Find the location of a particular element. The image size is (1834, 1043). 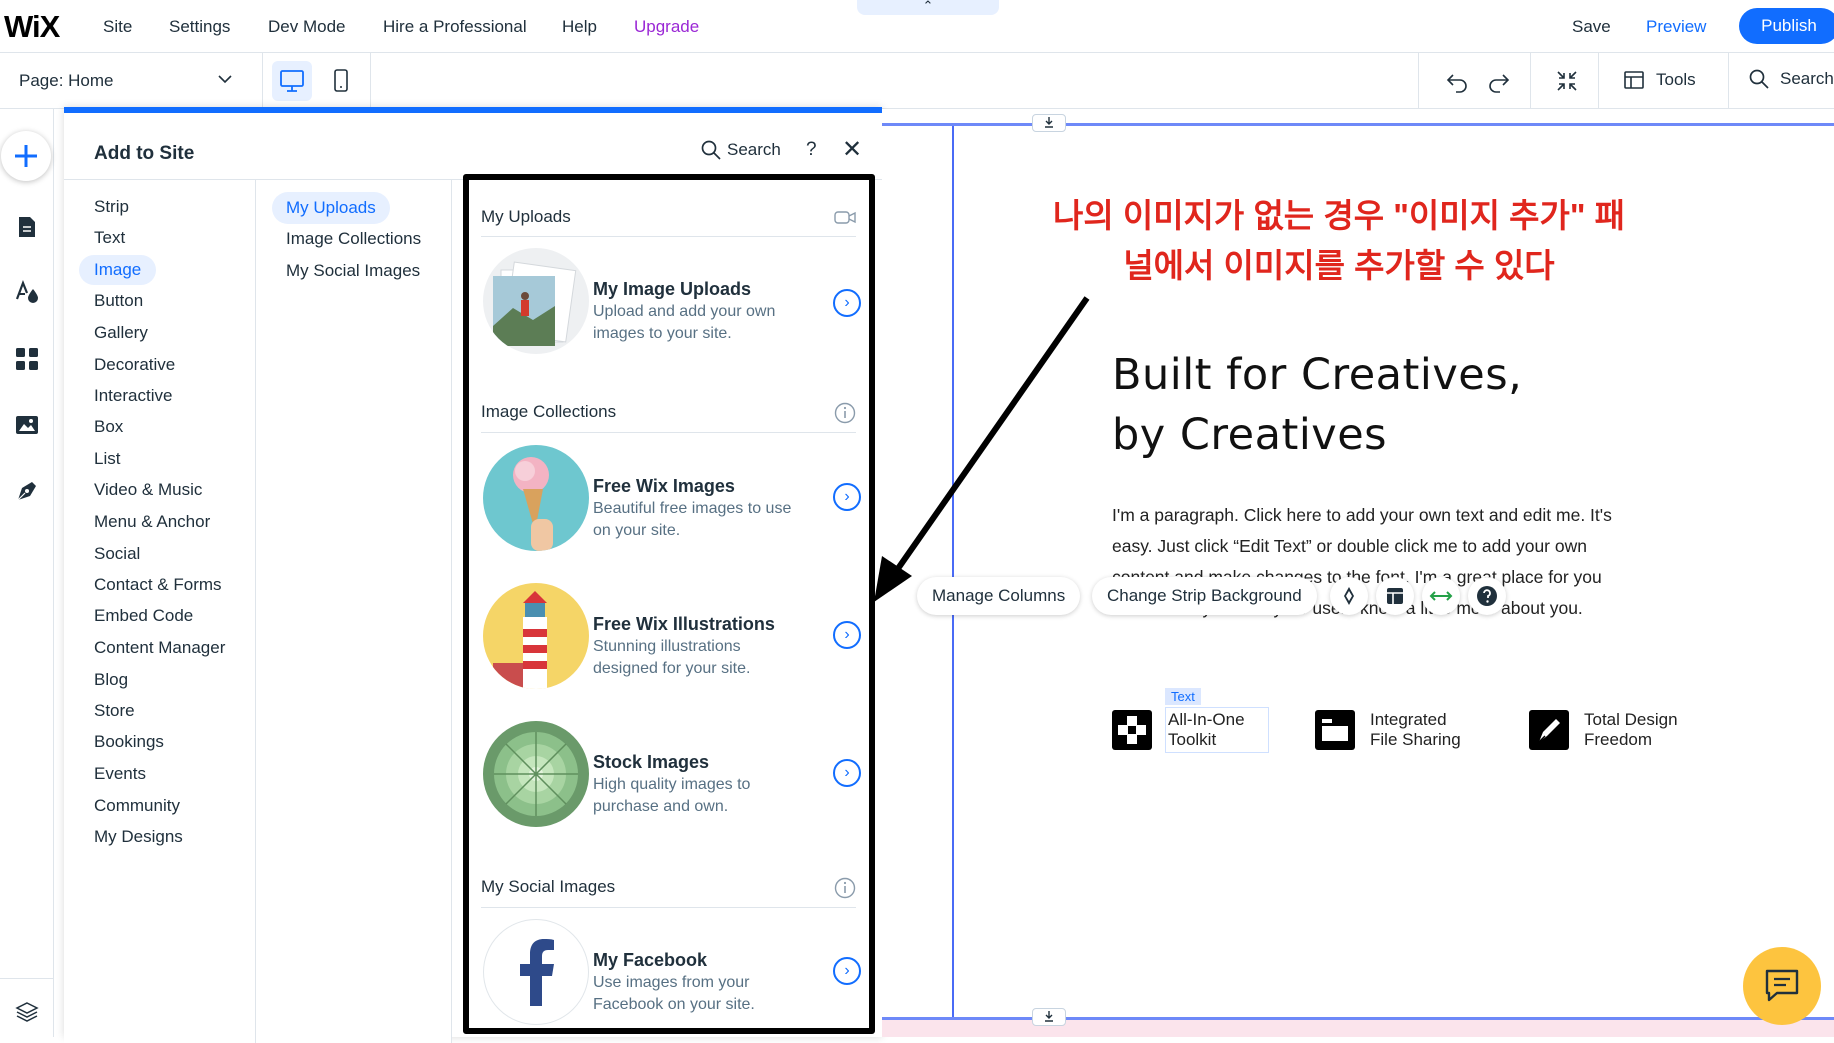

mobile-icon is located at coordinates (341, 80).